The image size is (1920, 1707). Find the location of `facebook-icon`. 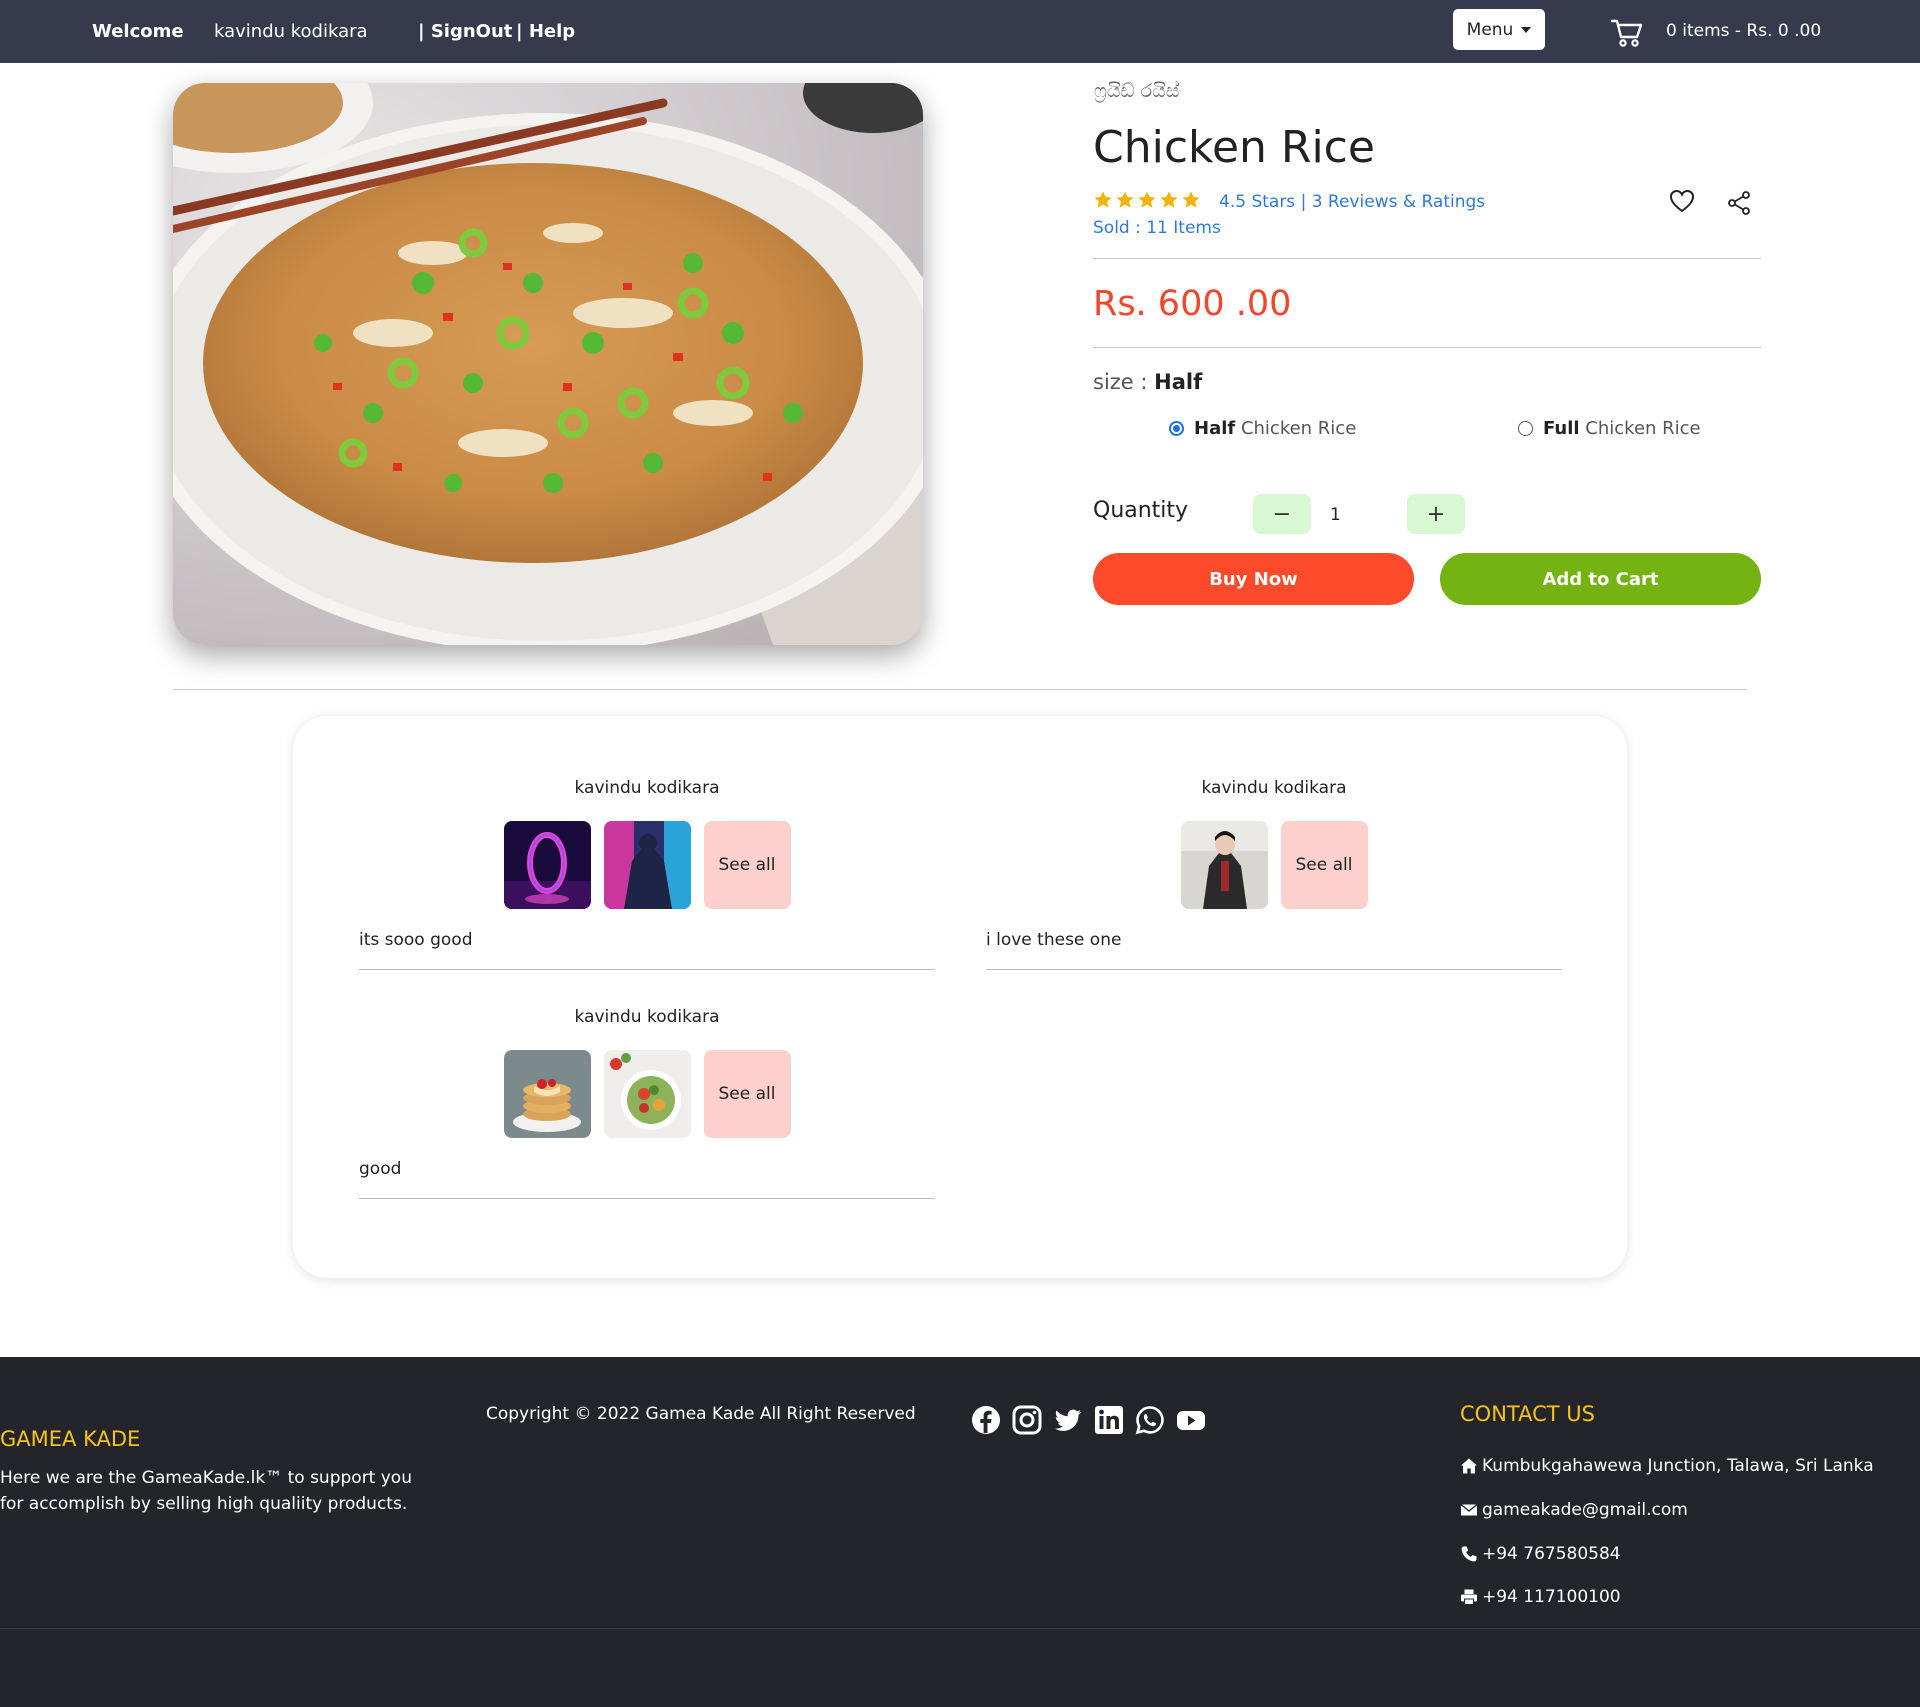

facebook-icon is located at coordinates (986, 1420).